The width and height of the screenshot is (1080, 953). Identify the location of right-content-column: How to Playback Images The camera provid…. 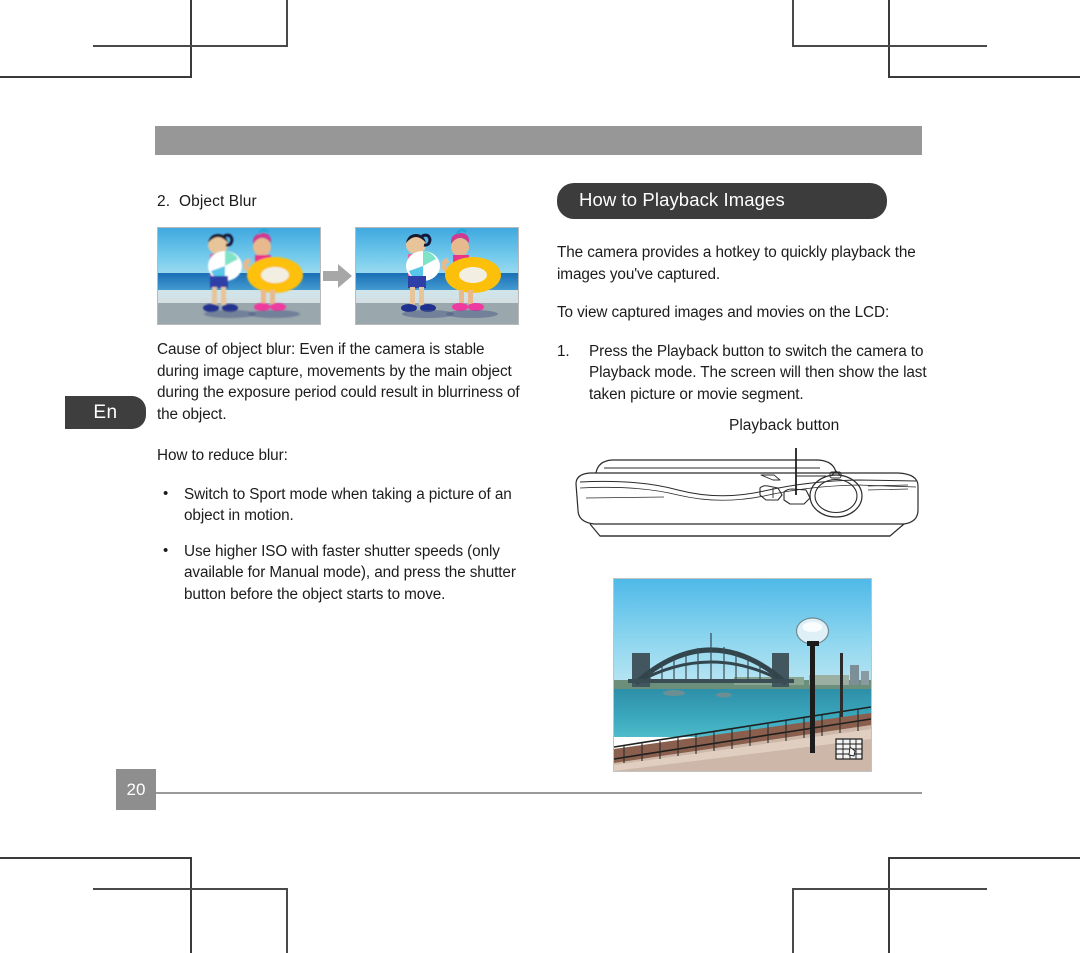
(742, 294).